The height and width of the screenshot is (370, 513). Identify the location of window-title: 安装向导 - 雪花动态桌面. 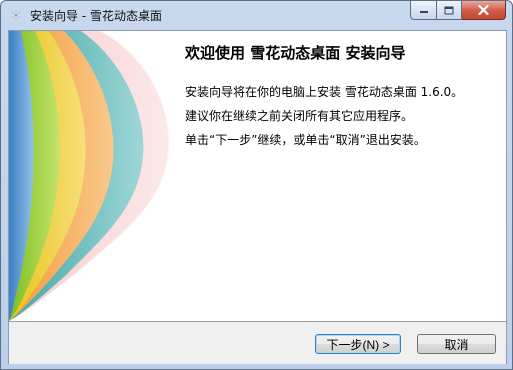
(96, 16).